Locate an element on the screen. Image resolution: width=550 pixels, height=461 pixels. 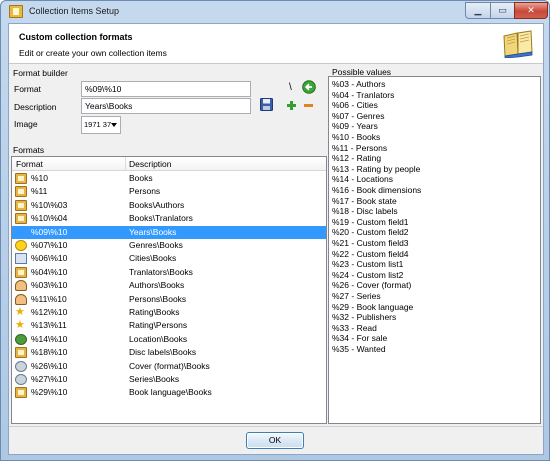
list-item: %12 - Rating is located at coordinates (356, 158).